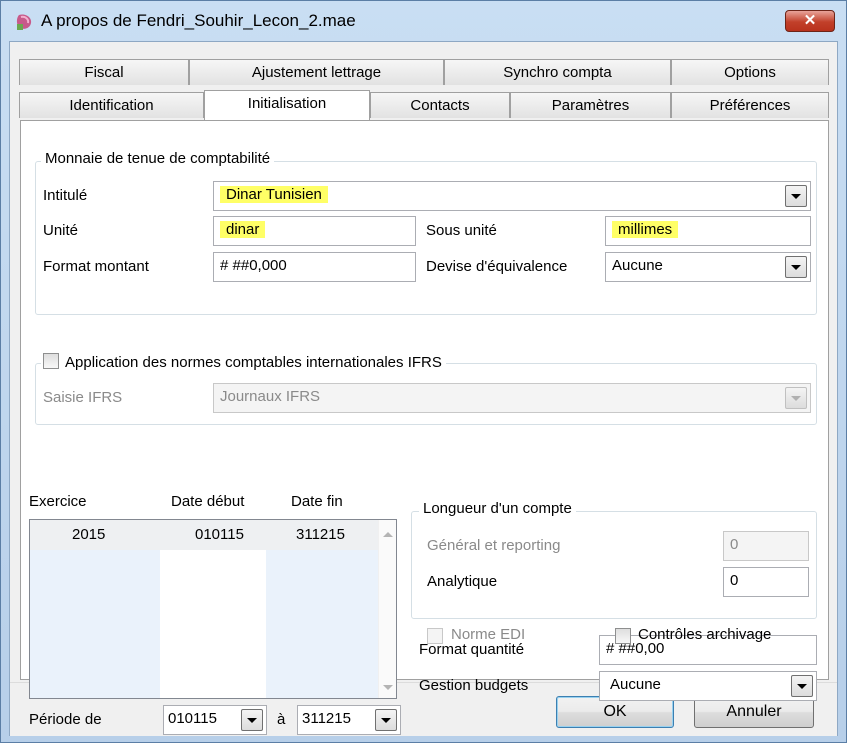 Image resolution: width=847 pixels, height=743 pixels. What do you see at coordinates (474, 685) in the screenshot?
I see `gestion-budgets-label: Gestion budgets` at bounding box center [474, 685].